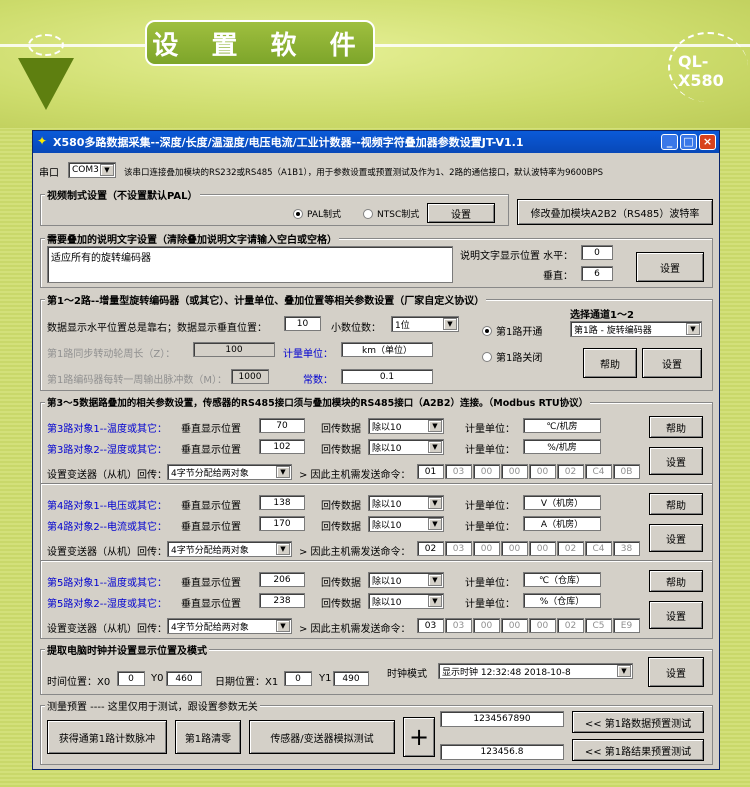 The image size is (750, 787). What do you see at coordinates (461, 213) in the screenshot?
I see `video-set-button: 设置` at bounding box center [461, 213].